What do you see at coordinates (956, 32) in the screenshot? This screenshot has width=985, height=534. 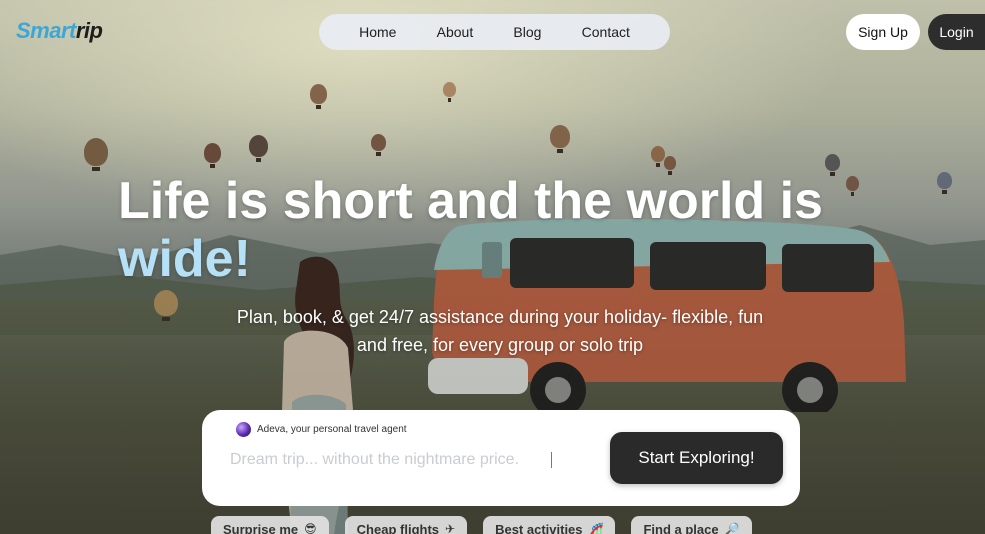 I see `login-button: Login` at bounding box center [956, 32].